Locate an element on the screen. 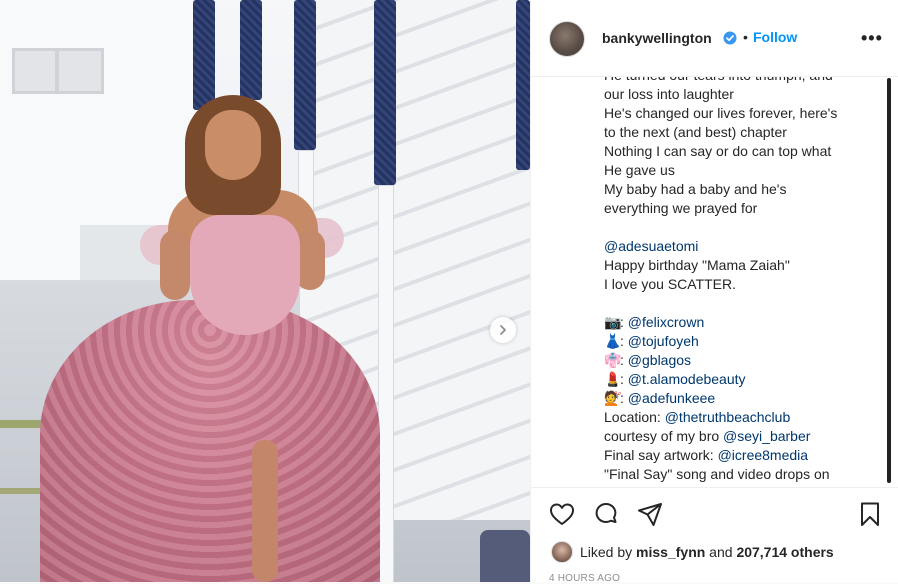 This screenshot has height=584, width=898. caption-line: 📷: @felixcrown is located at coordinates (739, 322).